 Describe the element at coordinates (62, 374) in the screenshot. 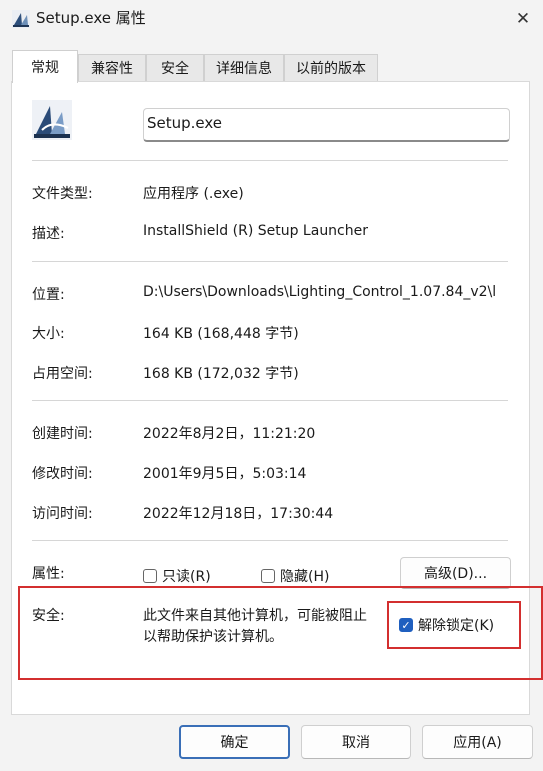

I see `size-on-disk-label: 占用空间:` at that location.